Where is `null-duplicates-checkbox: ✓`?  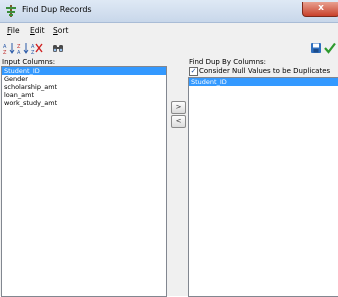 null-duplicates-checkbox: ✓ is located at coordinates (193, 71).